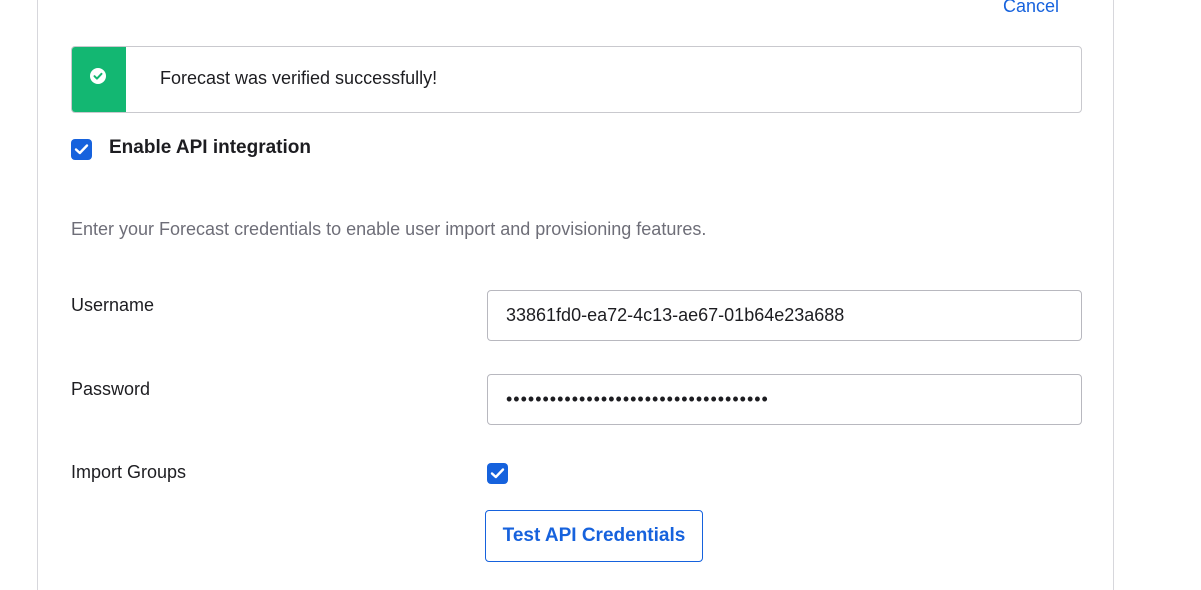 The width and height of the screenshot is (1201, 590). Describe the element at coordinates (210, 147) in the screenshot. I see `enable-api-label: Enable API integration` at that location.